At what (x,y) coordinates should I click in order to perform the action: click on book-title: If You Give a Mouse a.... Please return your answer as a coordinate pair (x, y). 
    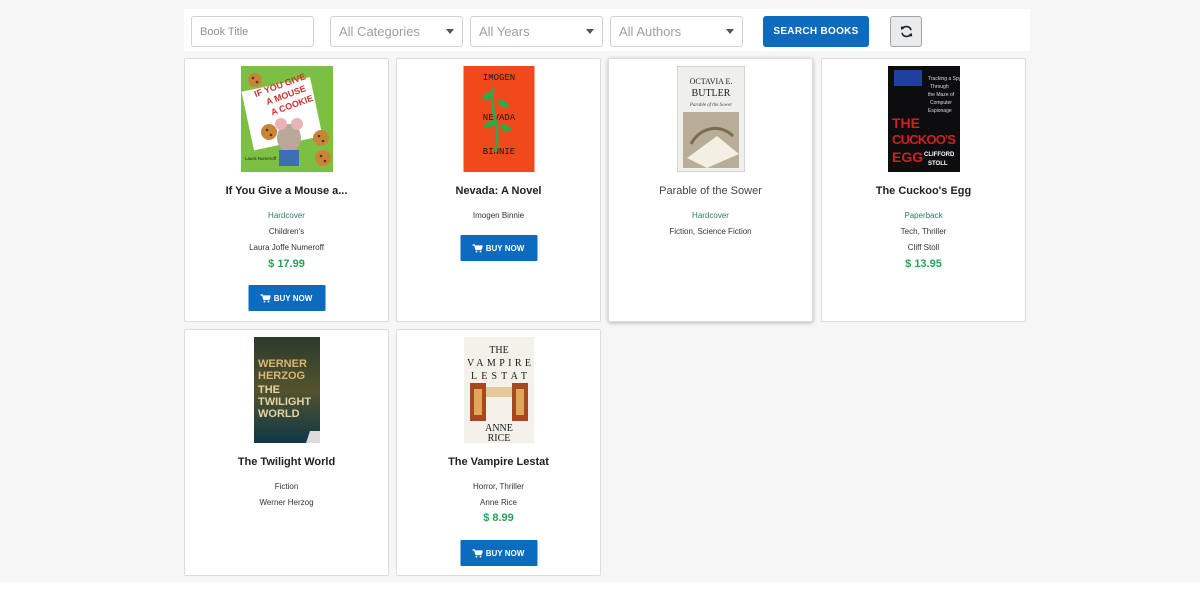
    Looking at the image, I should click on (286, 191).